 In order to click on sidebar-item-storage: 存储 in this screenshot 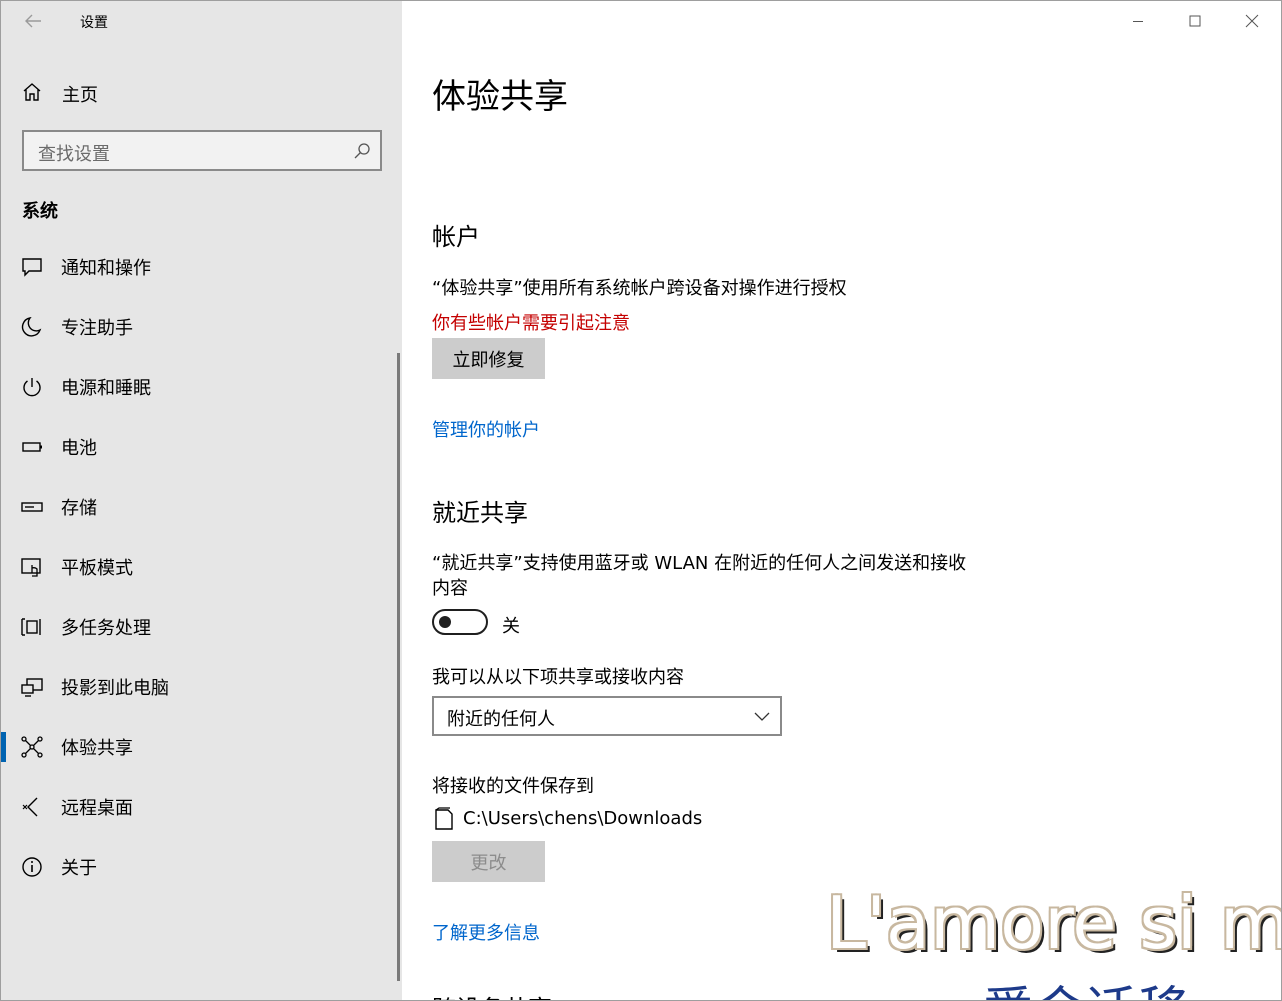, I will do `click(200, 507)`.